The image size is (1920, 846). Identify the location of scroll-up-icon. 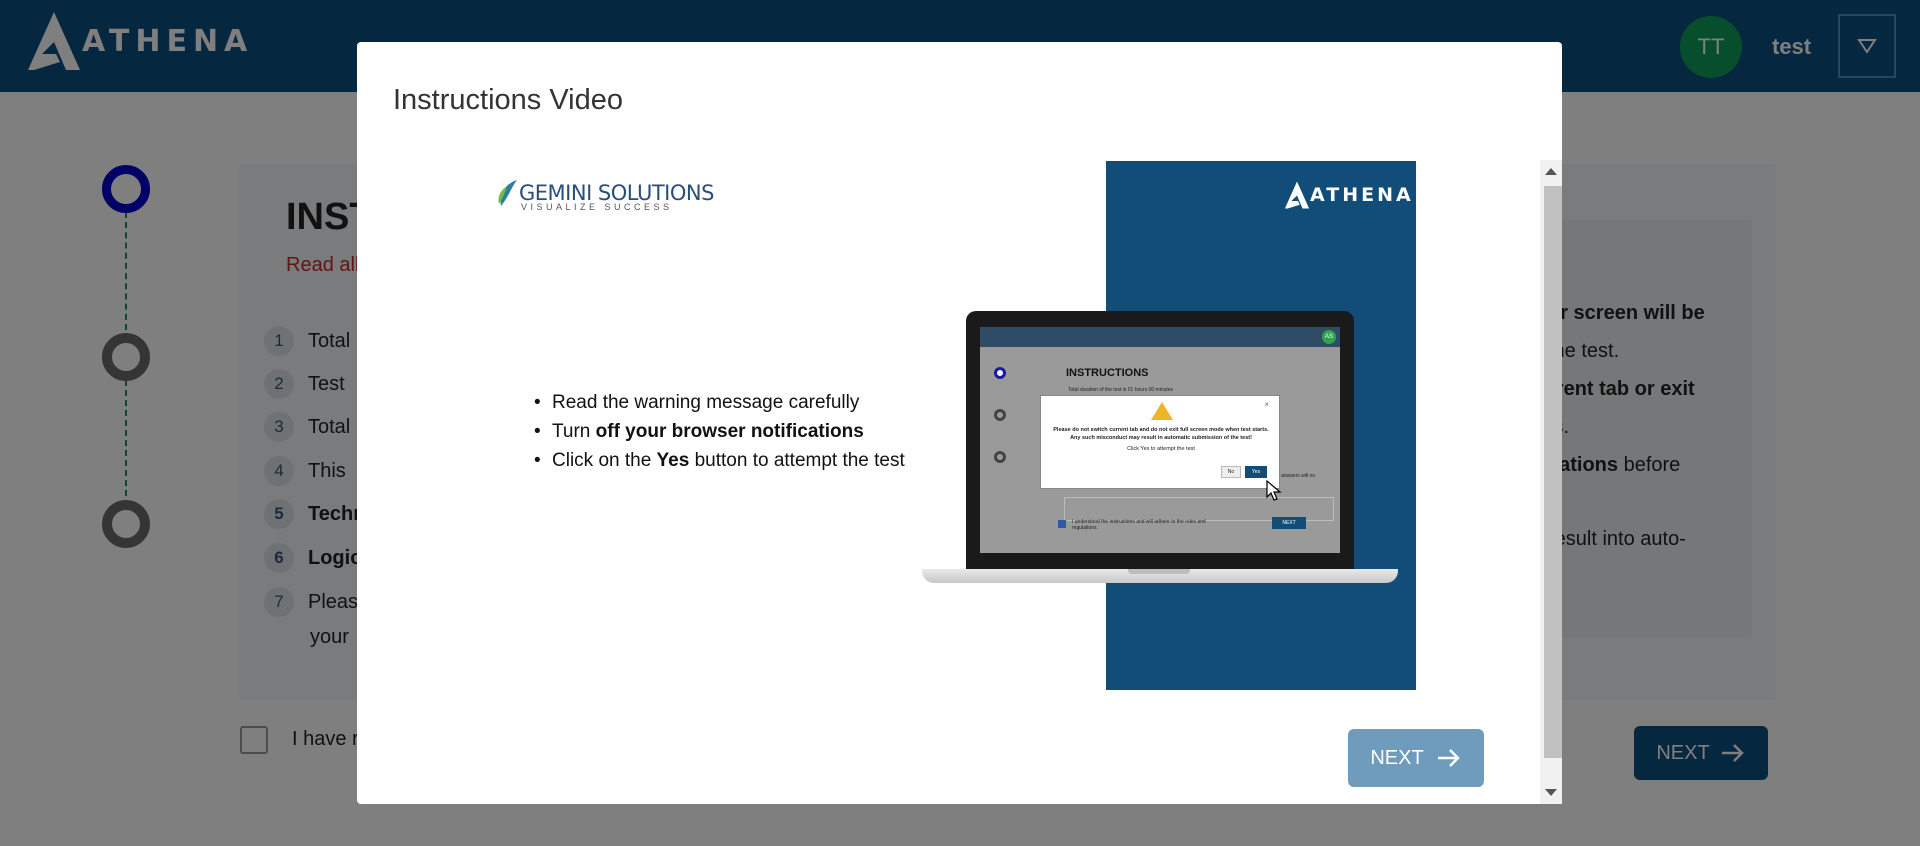
(1551, 171).